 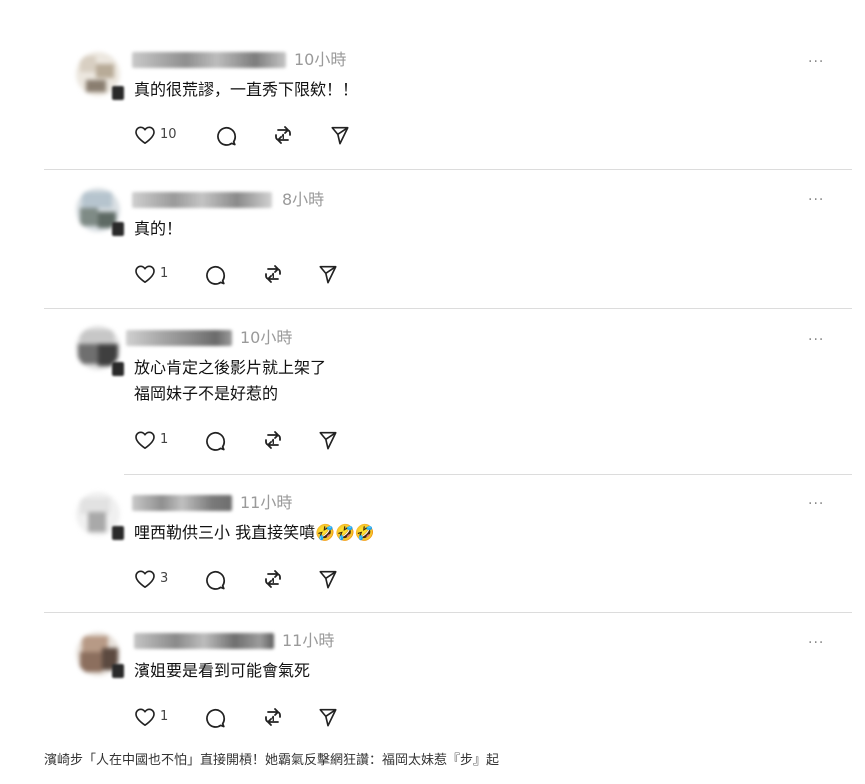 What do you see at coordinates (155, 135) in the screenshot?
I see `like-button: 10` at bounding box center [155, 135].